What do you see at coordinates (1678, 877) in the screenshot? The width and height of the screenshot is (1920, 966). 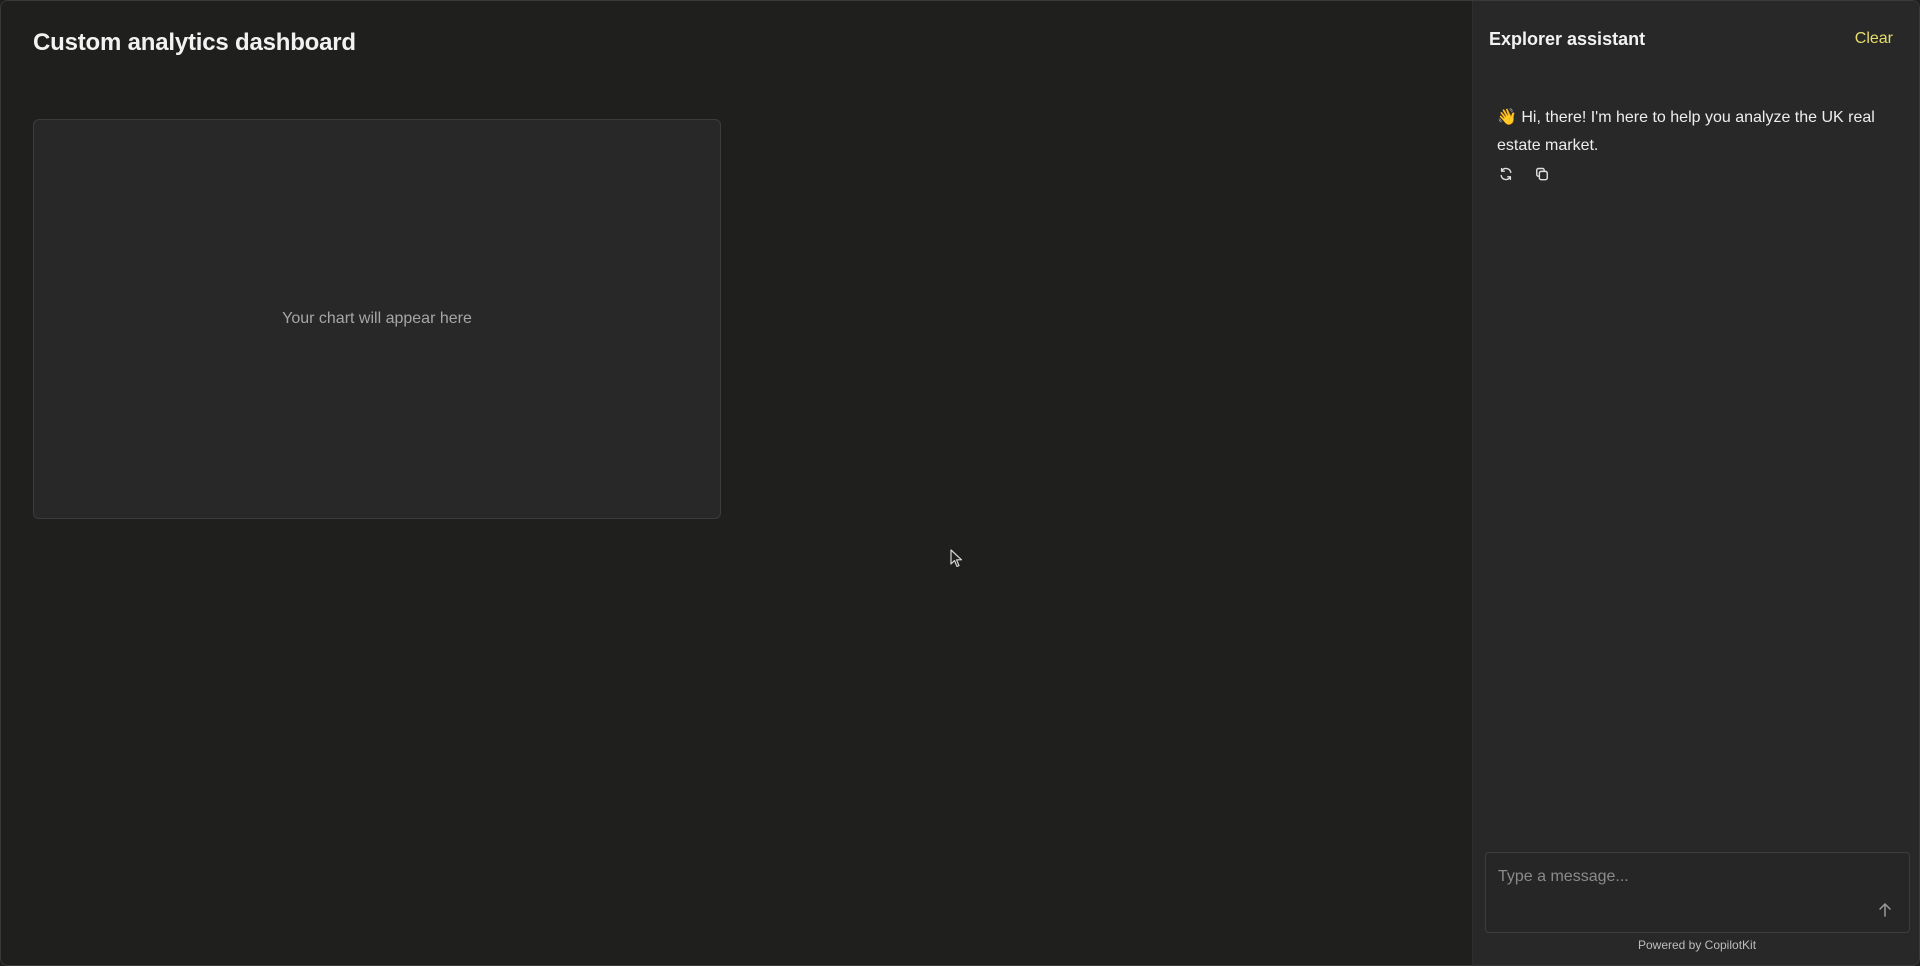 I see `message-input` at bounding box center [1678, 877].